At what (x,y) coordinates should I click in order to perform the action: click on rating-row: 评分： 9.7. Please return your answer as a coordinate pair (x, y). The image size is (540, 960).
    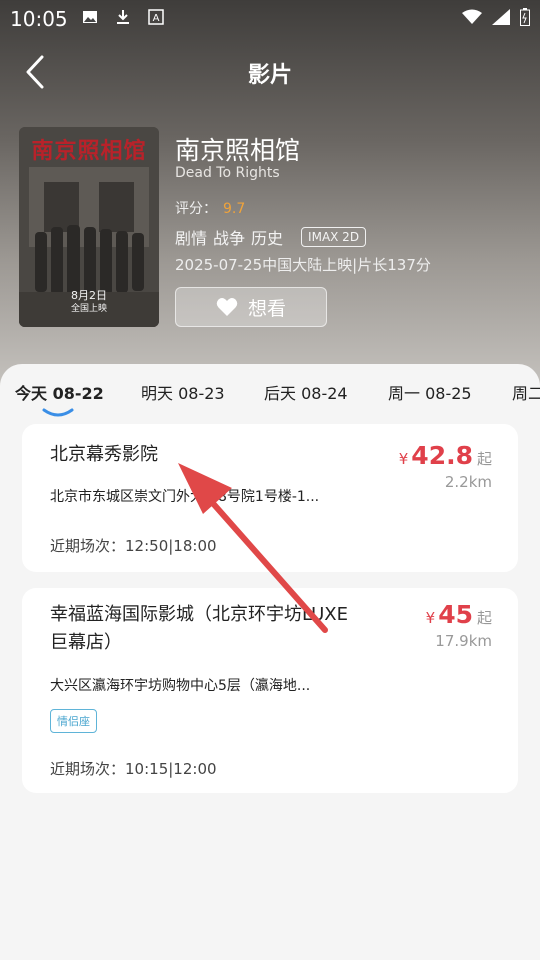
    Looking at the image, I should click on (210, 208).